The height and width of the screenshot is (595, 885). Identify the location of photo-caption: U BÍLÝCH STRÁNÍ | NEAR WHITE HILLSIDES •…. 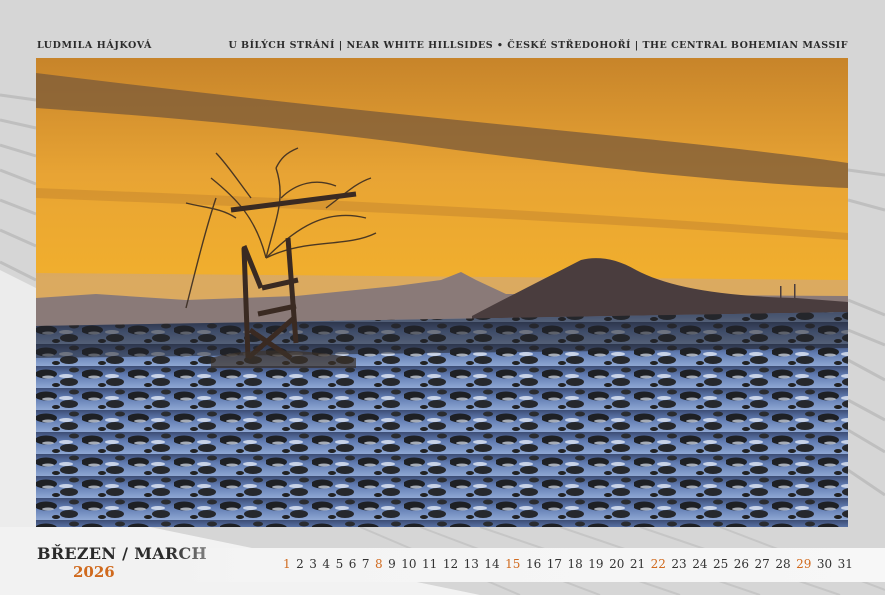
(538, 45).